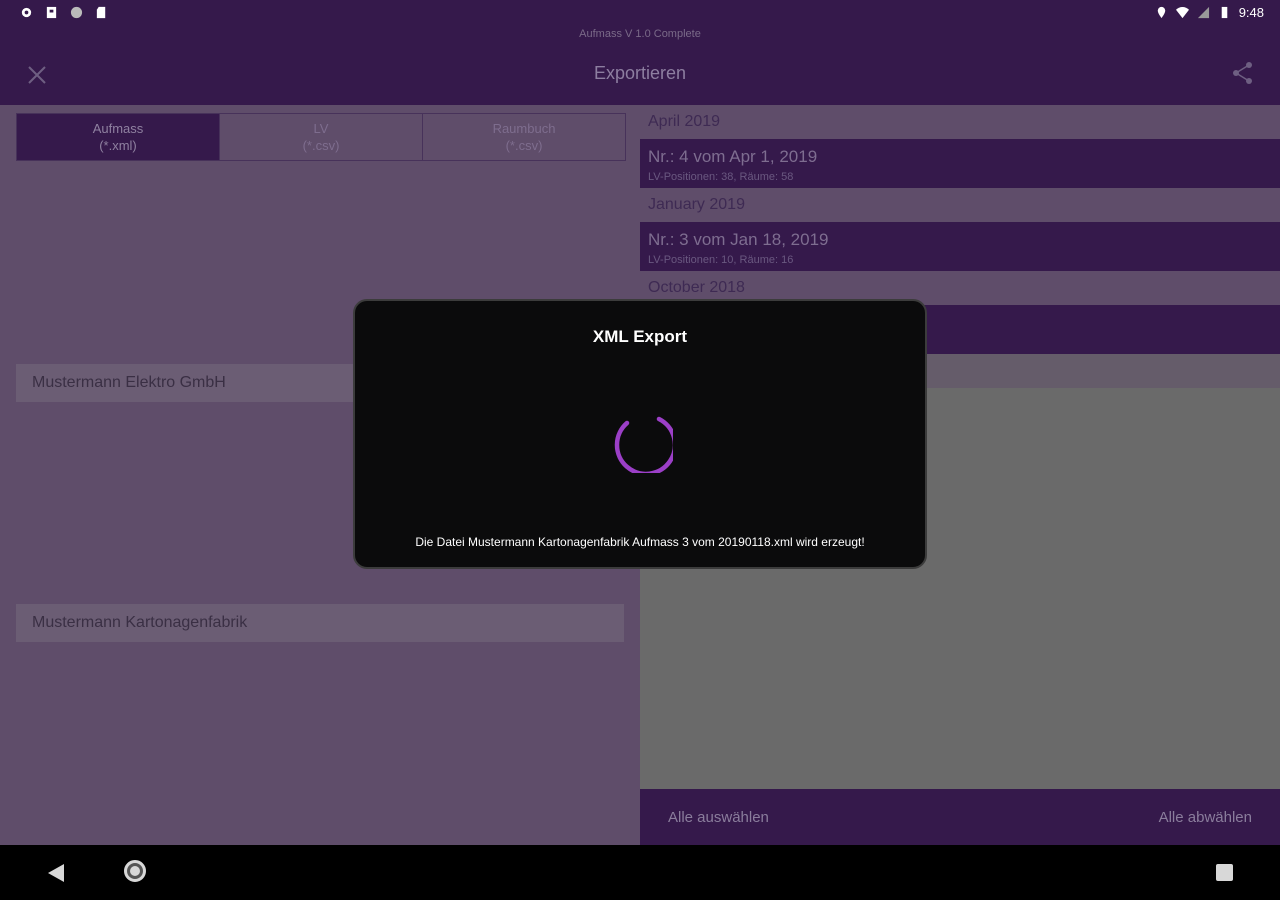 This screenshot has height=900, width=1280. I want to click on home-icon, so click(135, 871).